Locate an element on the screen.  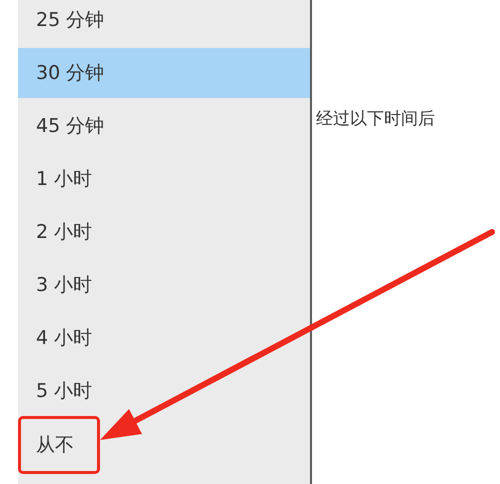
dropdown-option: 25 分钟 is located at coordinates (164, 22).